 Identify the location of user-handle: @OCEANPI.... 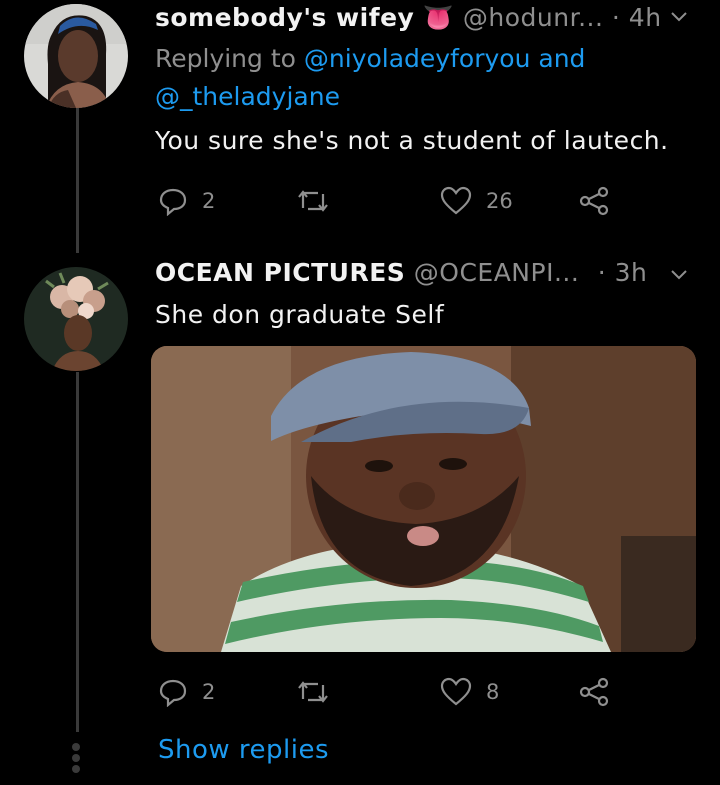
(497, 272).